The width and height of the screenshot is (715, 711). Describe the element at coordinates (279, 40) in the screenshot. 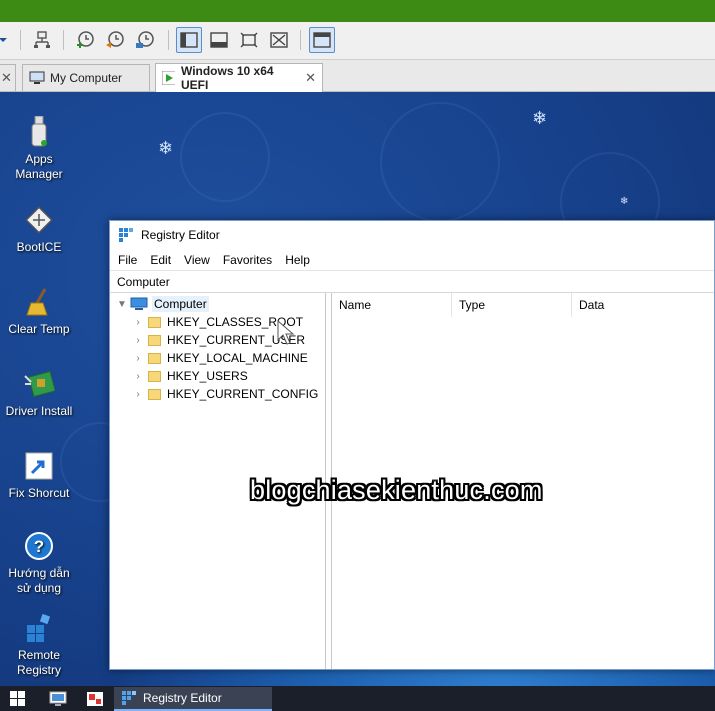

I see `unity-view-icon` at that location.